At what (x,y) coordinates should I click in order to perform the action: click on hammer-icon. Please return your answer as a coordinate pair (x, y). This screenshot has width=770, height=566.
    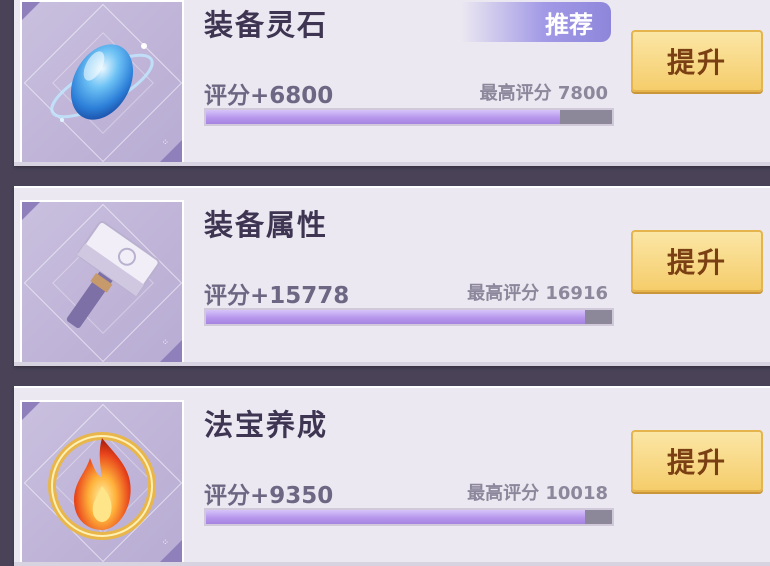
    Looking at the image, I should click on (113, 274).